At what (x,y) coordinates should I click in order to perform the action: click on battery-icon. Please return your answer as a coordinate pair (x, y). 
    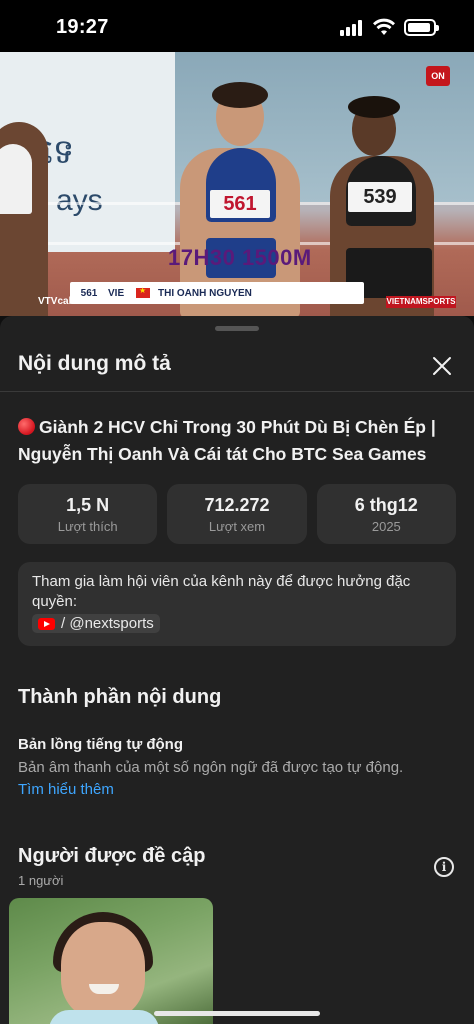
    Looking at the image, I should click on (421, 27).